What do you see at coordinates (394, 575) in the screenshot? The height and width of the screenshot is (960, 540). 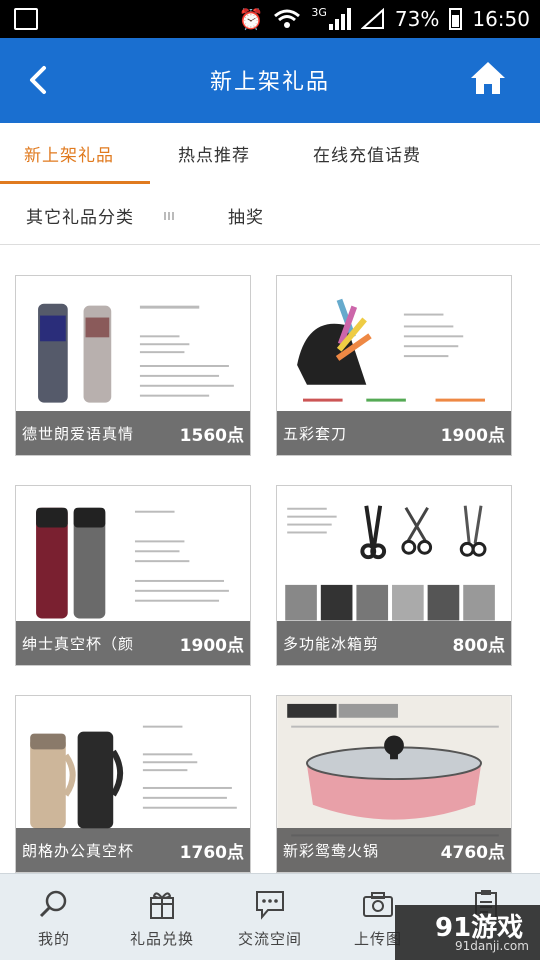 I see `product-card: 多功能冰箱剪 800点` at bounding box center [394, 575].